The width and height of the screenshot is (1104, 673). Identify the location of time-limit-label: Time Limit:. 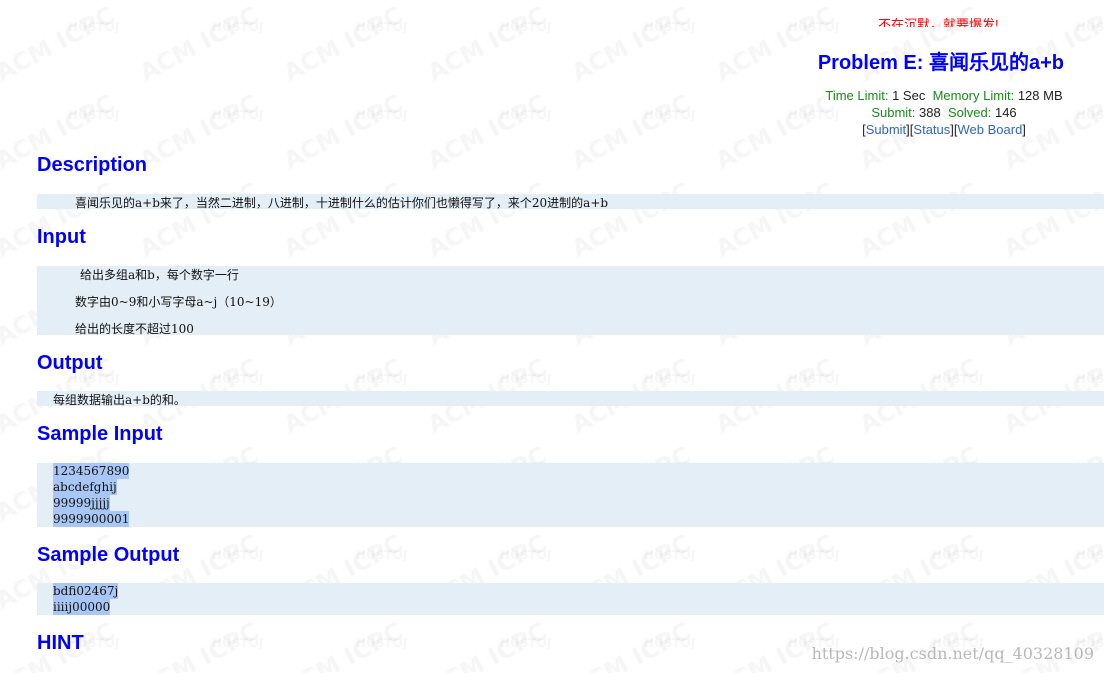
(857, 95).